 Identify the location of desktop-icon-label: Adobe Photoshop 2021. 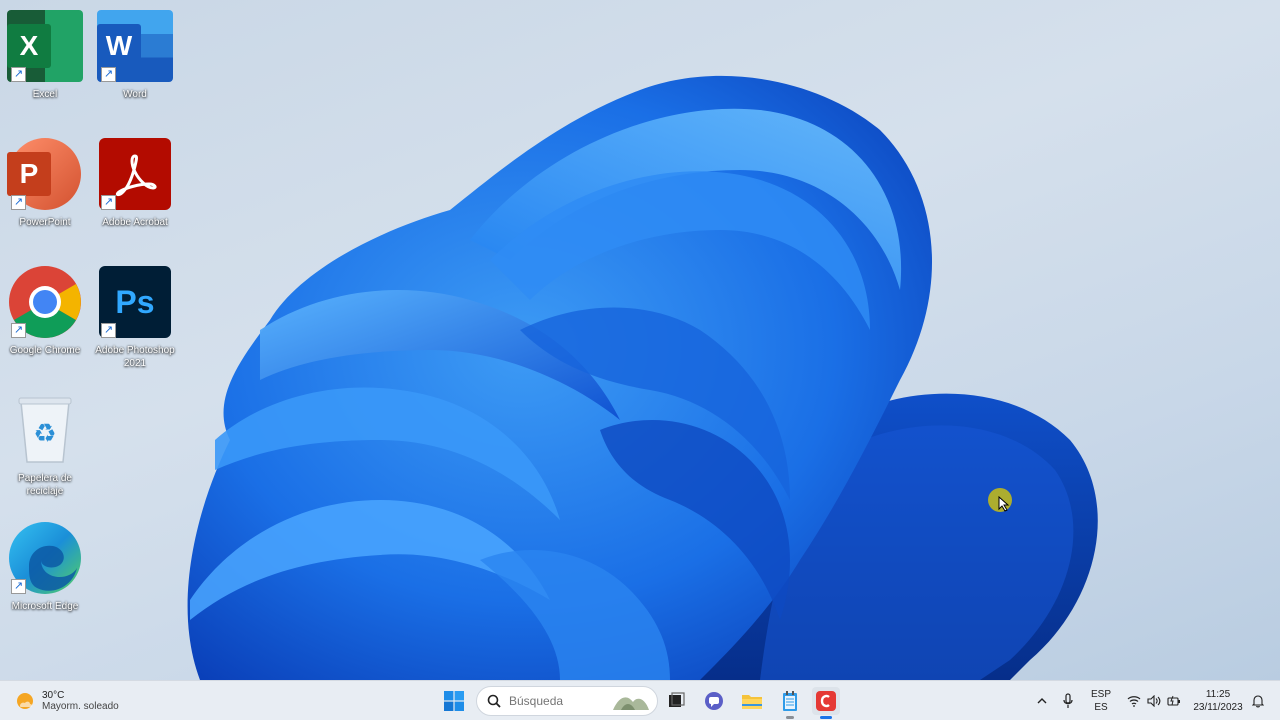
(135, 357).